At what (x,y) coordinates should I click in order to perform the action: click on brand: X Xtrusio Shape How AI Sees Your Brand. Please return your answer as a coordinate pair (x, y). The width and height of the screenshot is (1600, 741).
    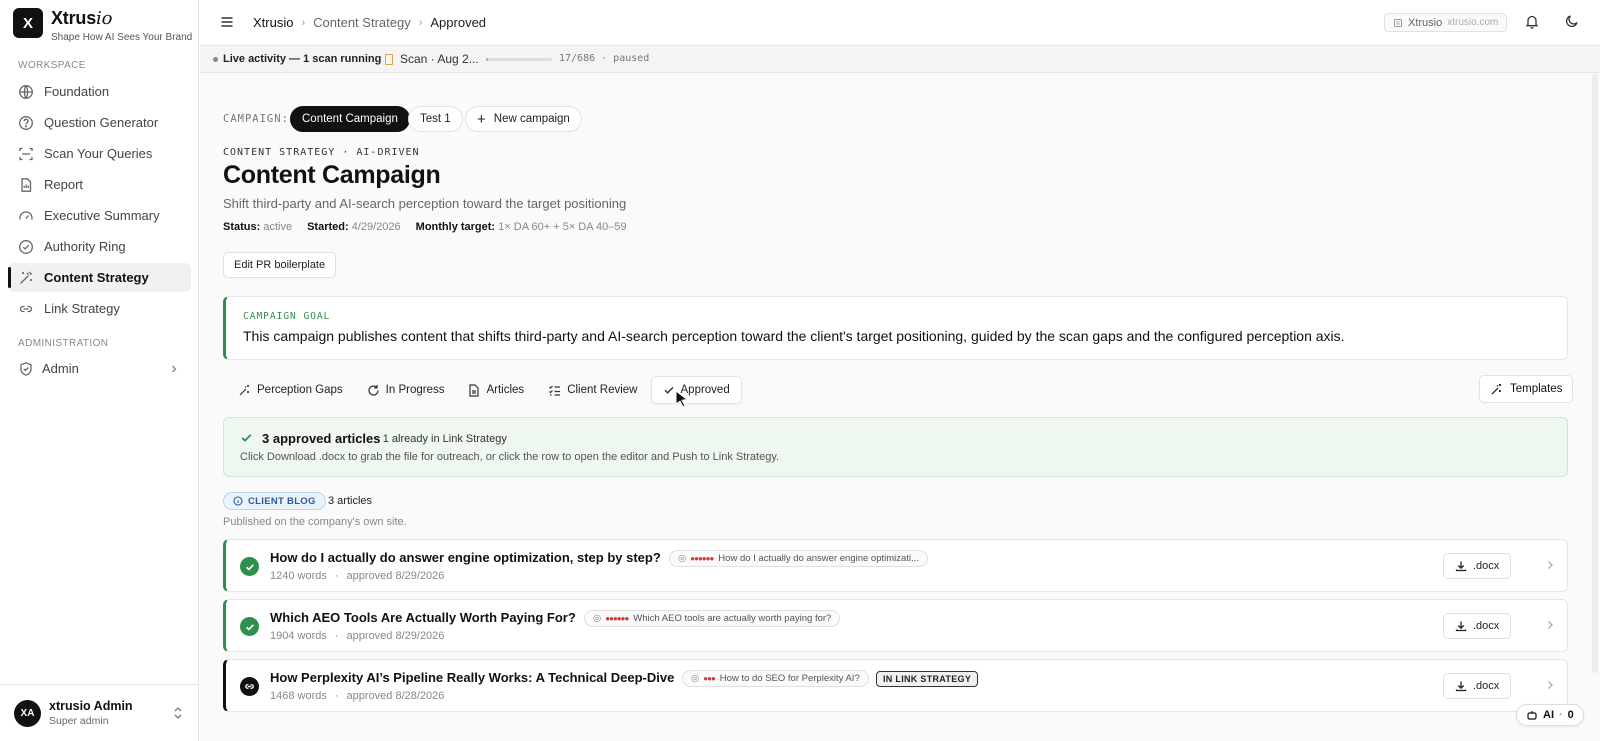
    Looking at the image, I should click on (102, 25).